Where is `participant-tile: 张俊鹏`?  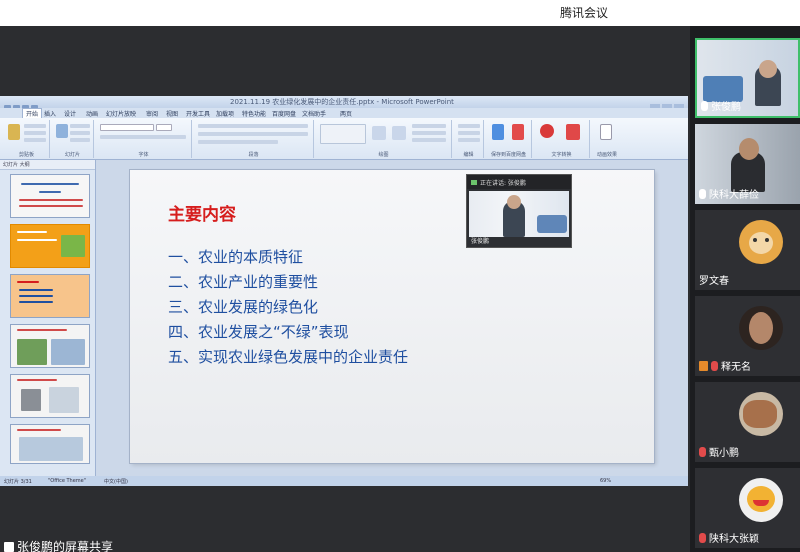
participant-tile: 张俊鹏 is located at coordinates (747, 78).